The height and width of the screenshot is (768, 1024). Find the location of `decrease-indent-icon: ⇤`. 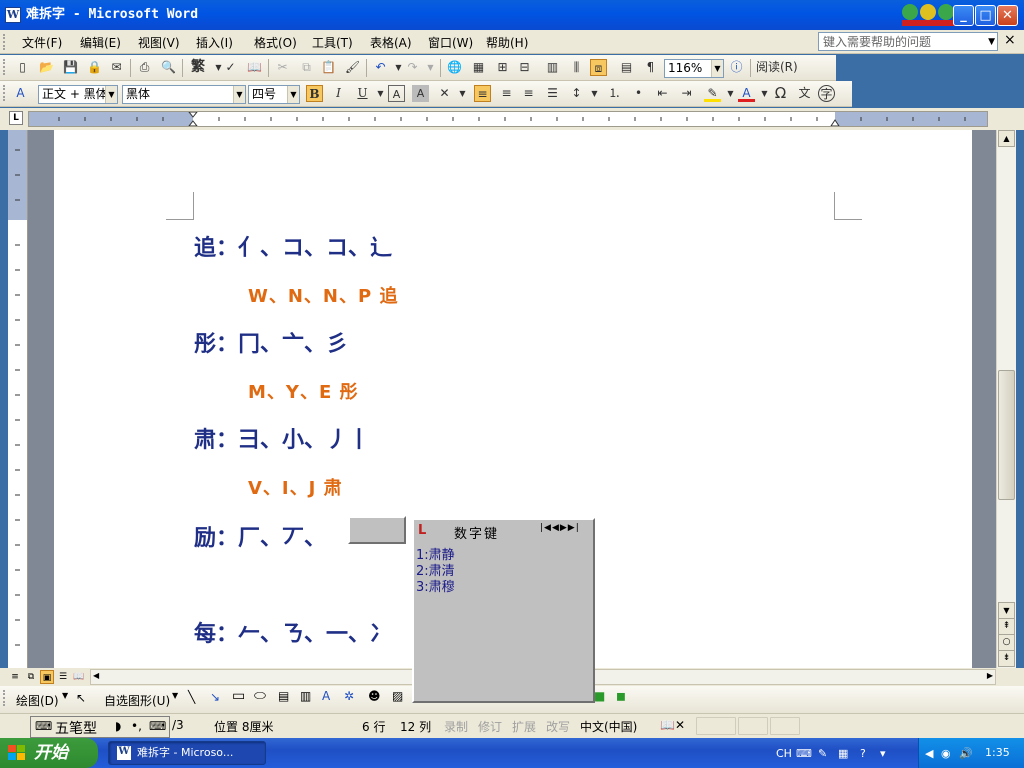

decrease-indent-icon: ⇤ is located at coordinates (662, 93).